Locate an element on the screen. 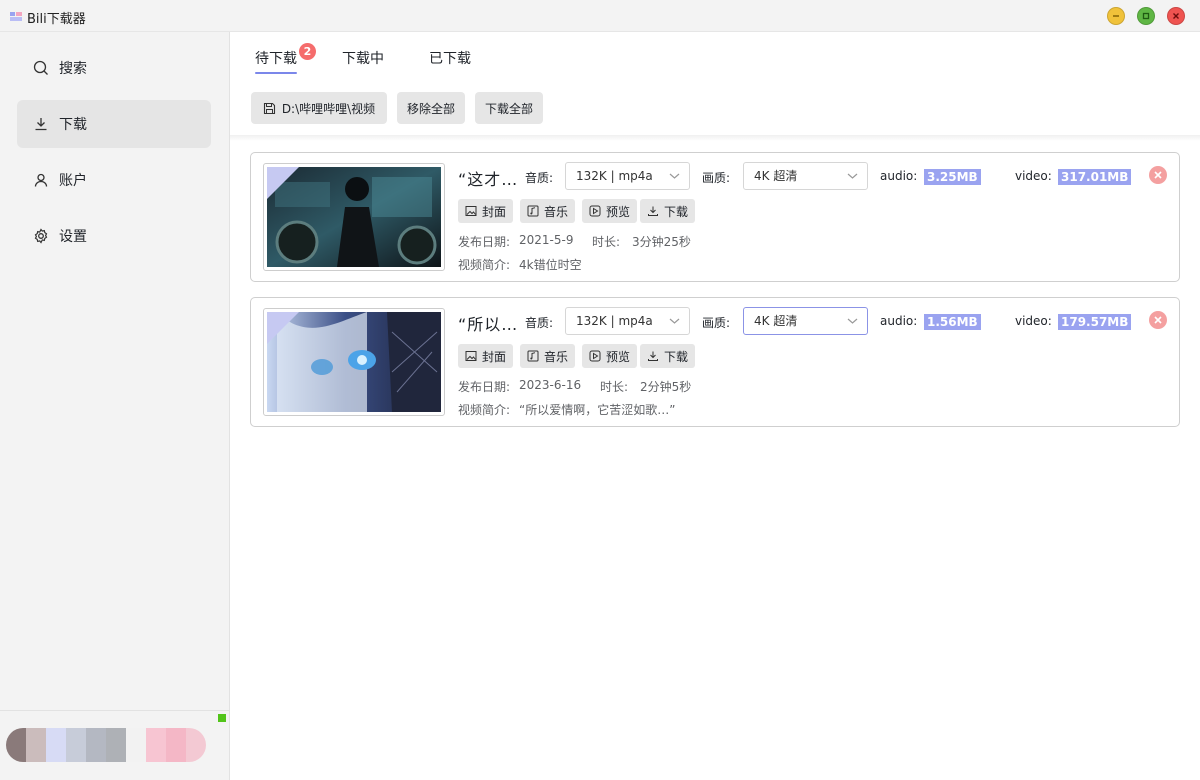 This screenshot has height=780, width=1200. remove-all-button: 移除全部 is located at coordinates (431, 108).